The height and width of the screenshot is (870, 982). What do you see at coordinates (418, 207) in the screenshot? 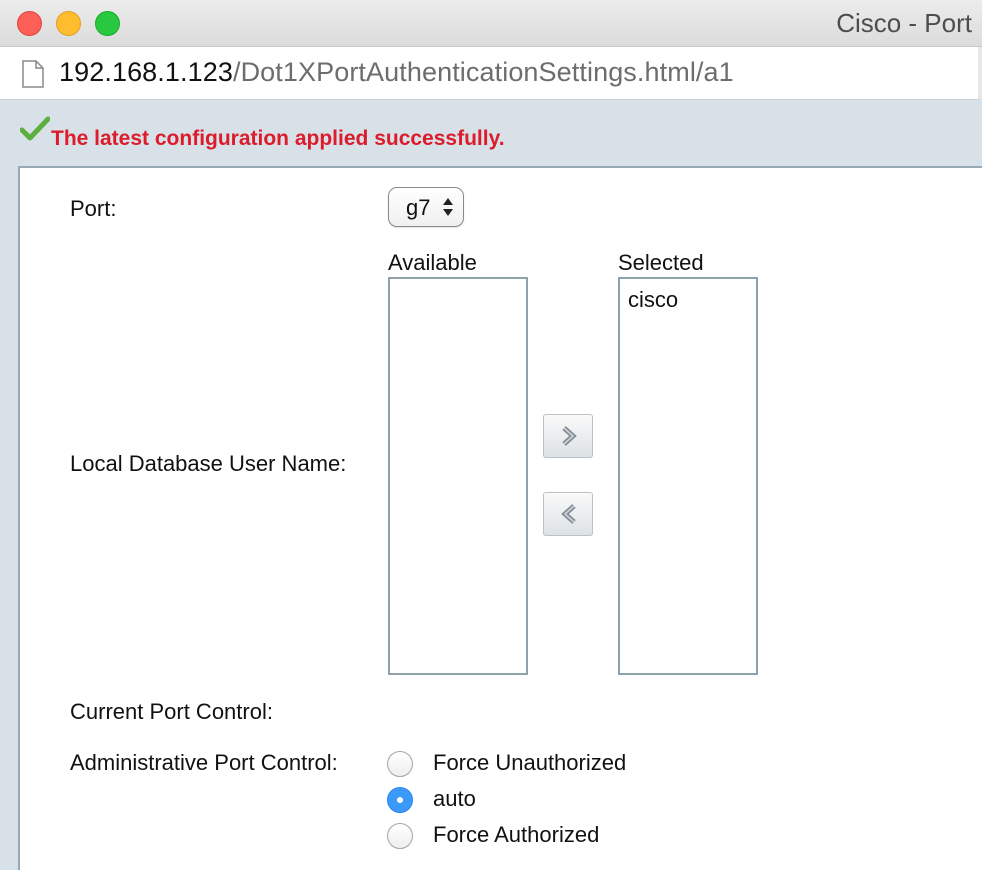
I see `port-select-value: g7` at bounding box center [418, 207].